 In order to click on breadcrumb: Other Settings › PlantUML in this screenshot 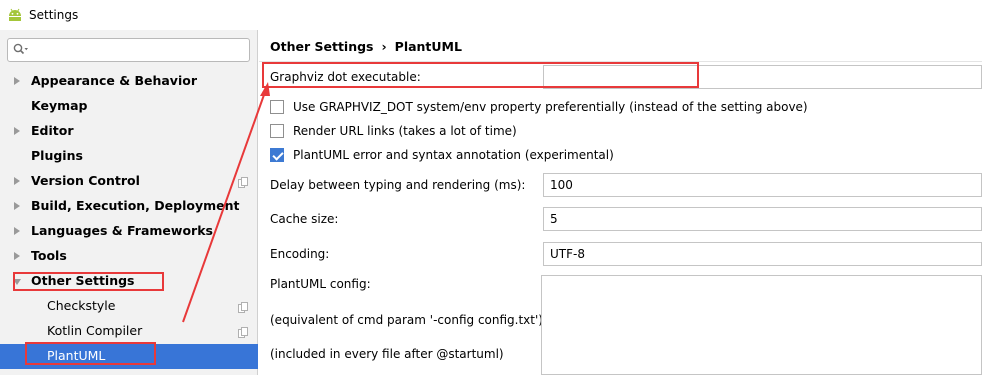, I will do `click(366, 46)`.